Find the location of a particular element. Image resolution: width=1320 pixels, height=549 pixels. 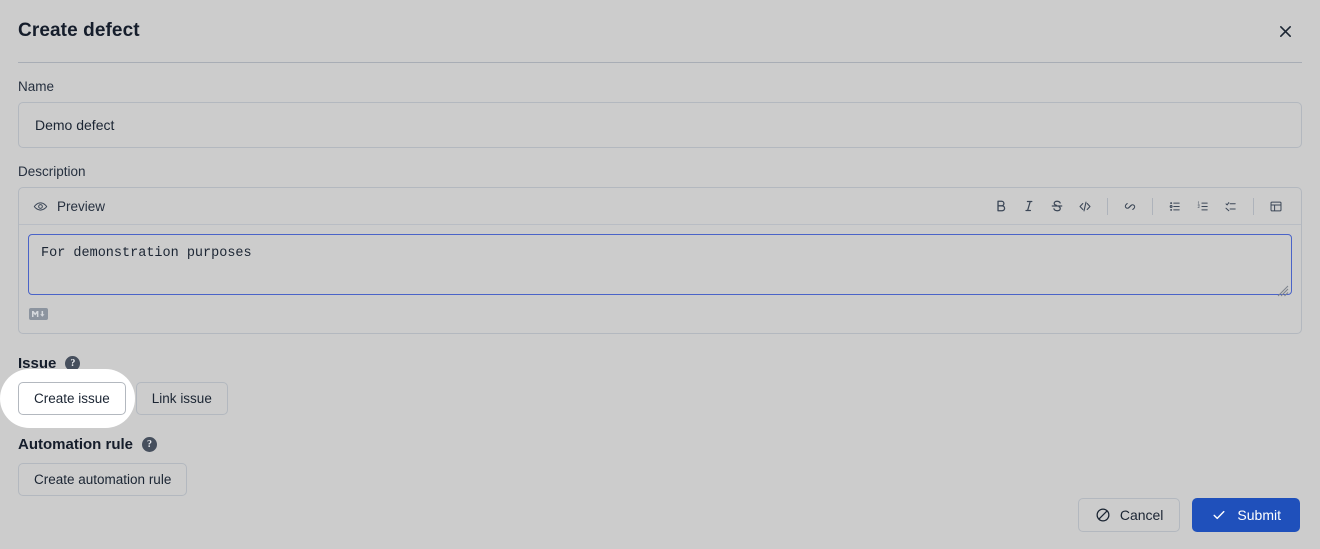

markdown-icon is located at coordinates (38, 314).